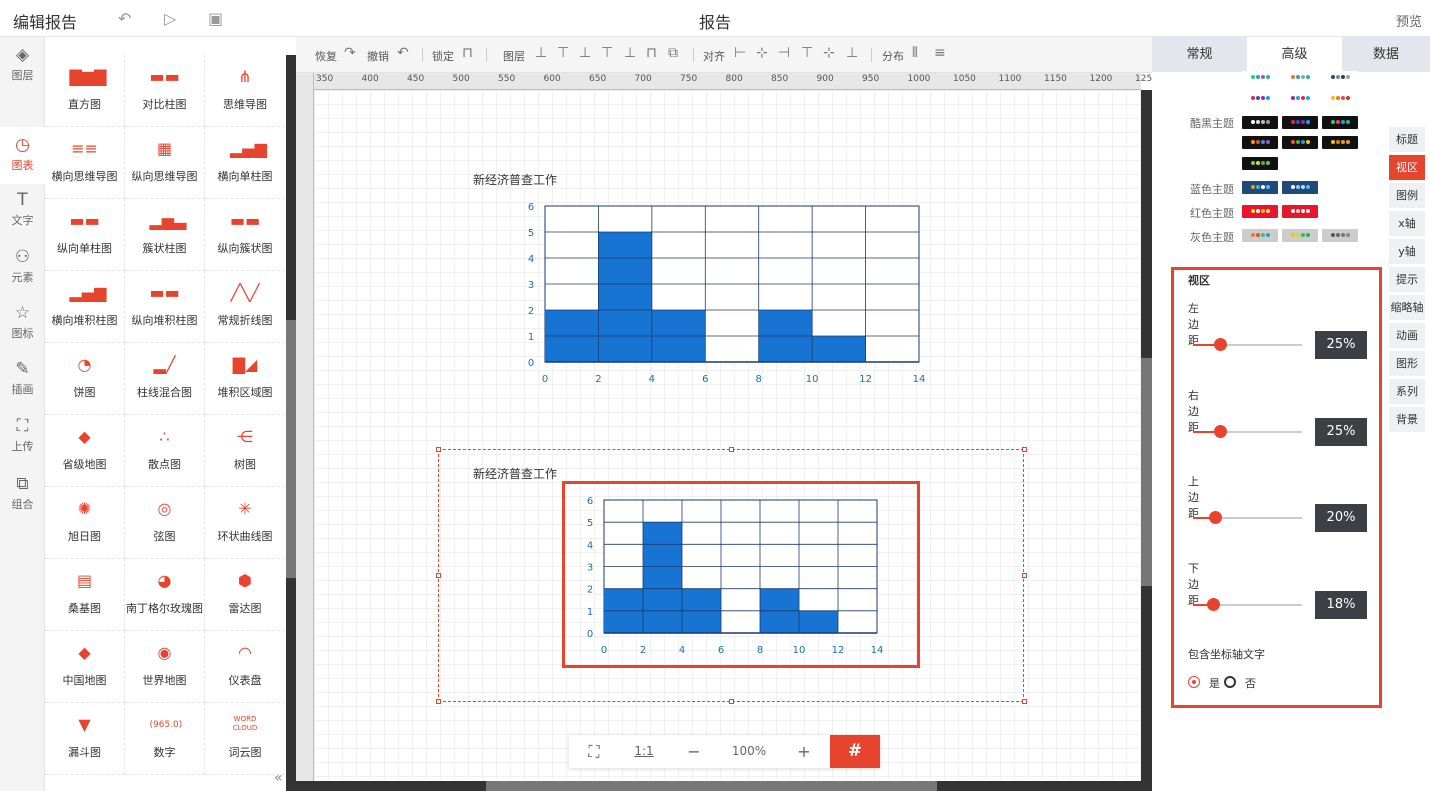  What do you see at coordinates (165, 235) in the screenshot?
I see `palette-item: ▂▅▃ 簇状柱图` at bounding box center [165, 235].